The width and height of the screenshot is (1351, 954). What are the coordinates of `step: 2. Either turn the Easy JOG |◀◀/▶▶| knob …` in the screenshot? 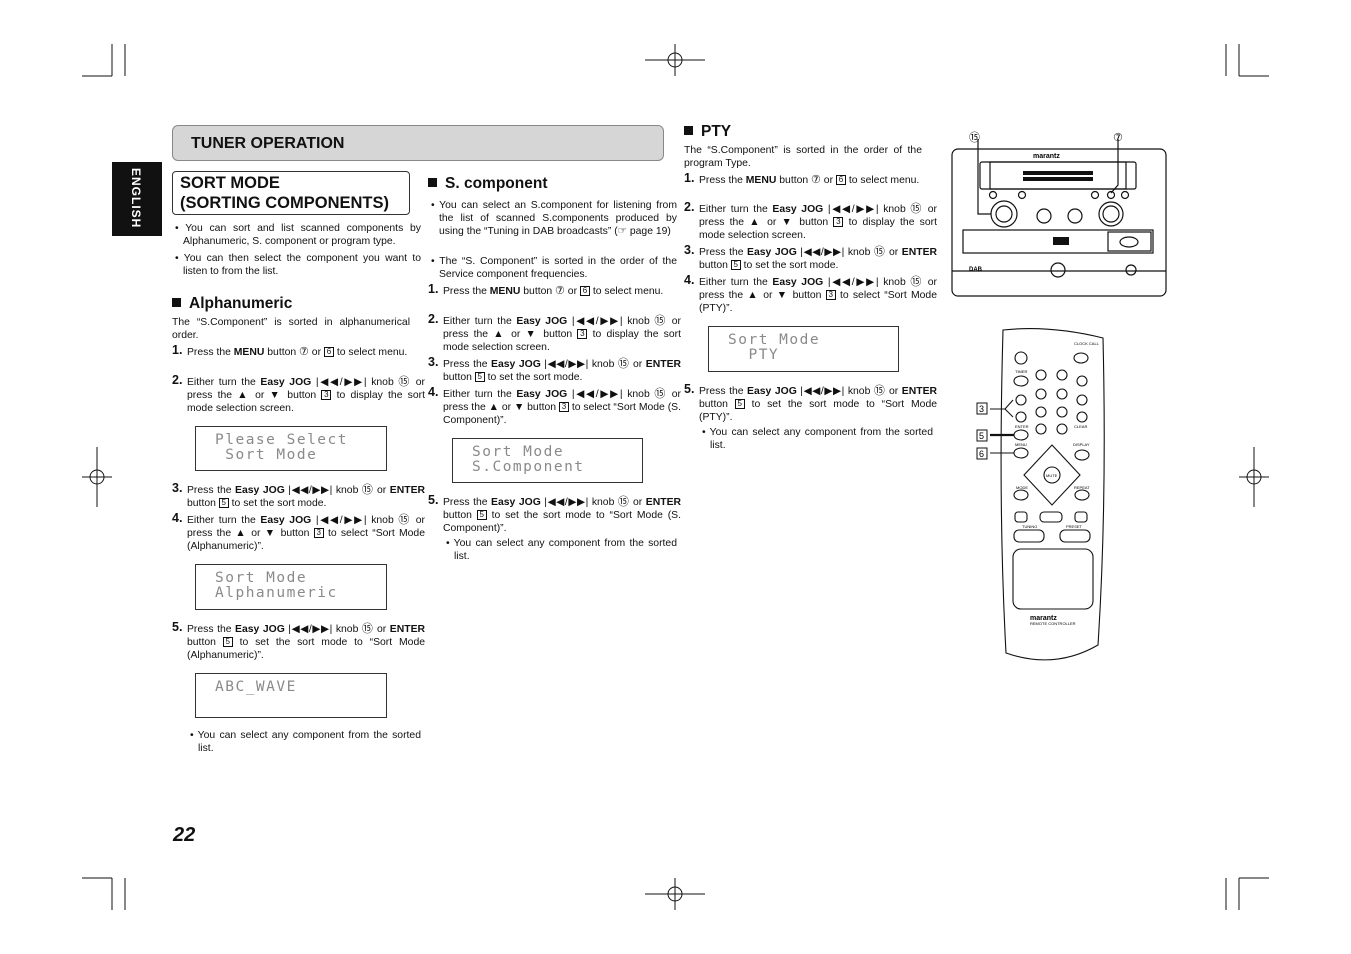 It's located at (554, 333).